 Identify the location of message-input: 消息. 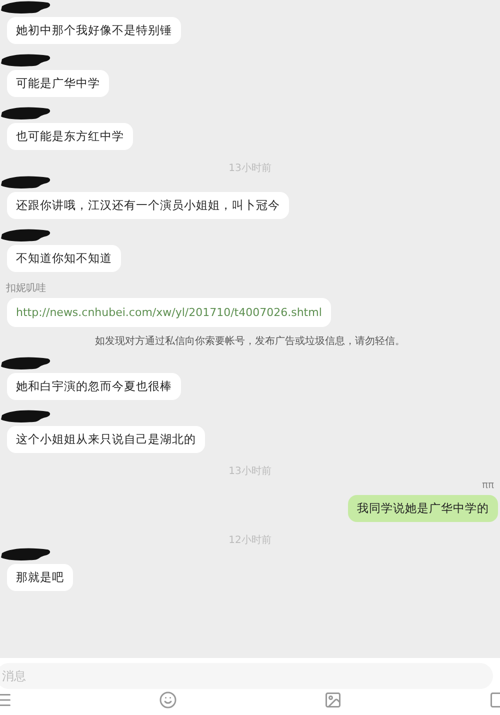
(246, 676).